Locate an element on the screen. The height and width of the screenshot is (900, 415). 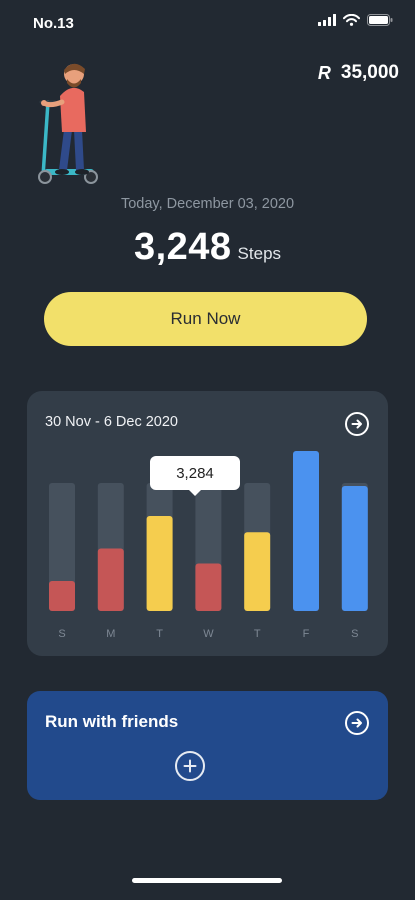
friends-next-button is located at coordinates (357, 723).